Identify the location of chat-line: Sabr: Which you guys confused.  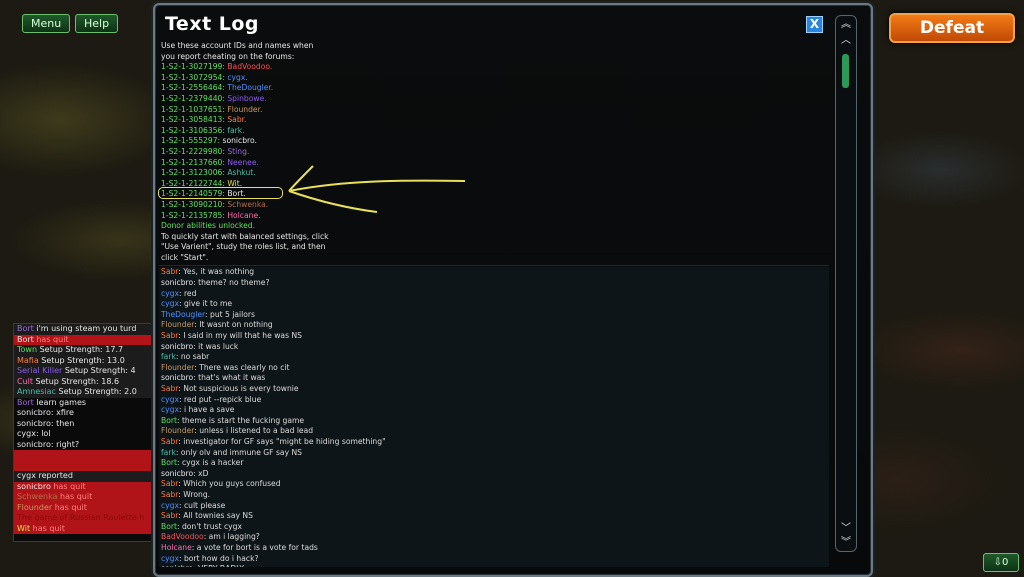
(494, 484).